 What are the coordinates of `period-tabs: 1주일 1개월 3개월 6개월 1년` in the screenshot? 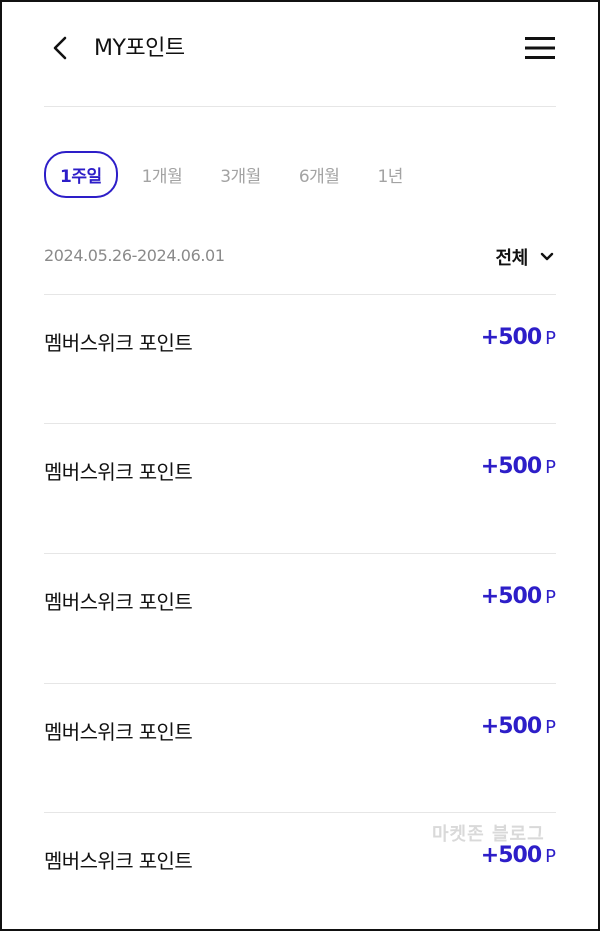 It's located at (242, 174).